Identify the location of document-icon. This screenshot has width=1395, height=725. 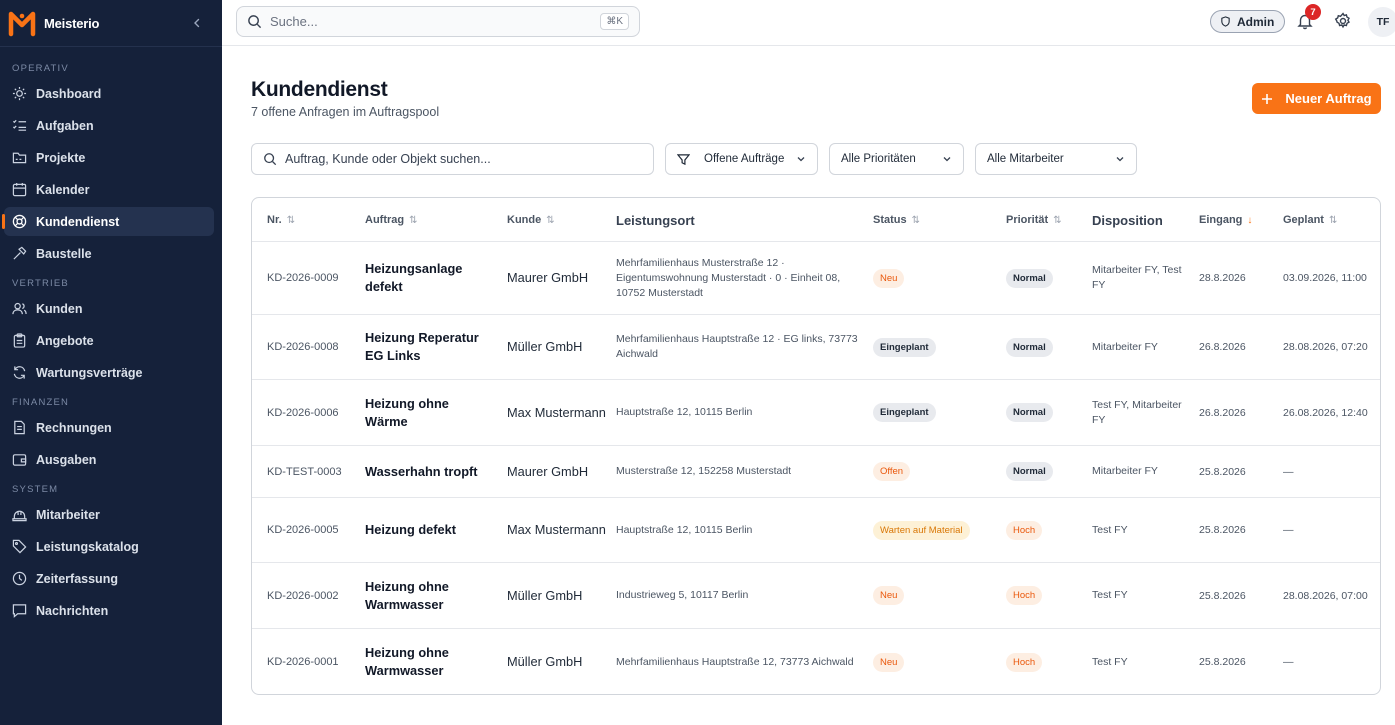
(19, 427).